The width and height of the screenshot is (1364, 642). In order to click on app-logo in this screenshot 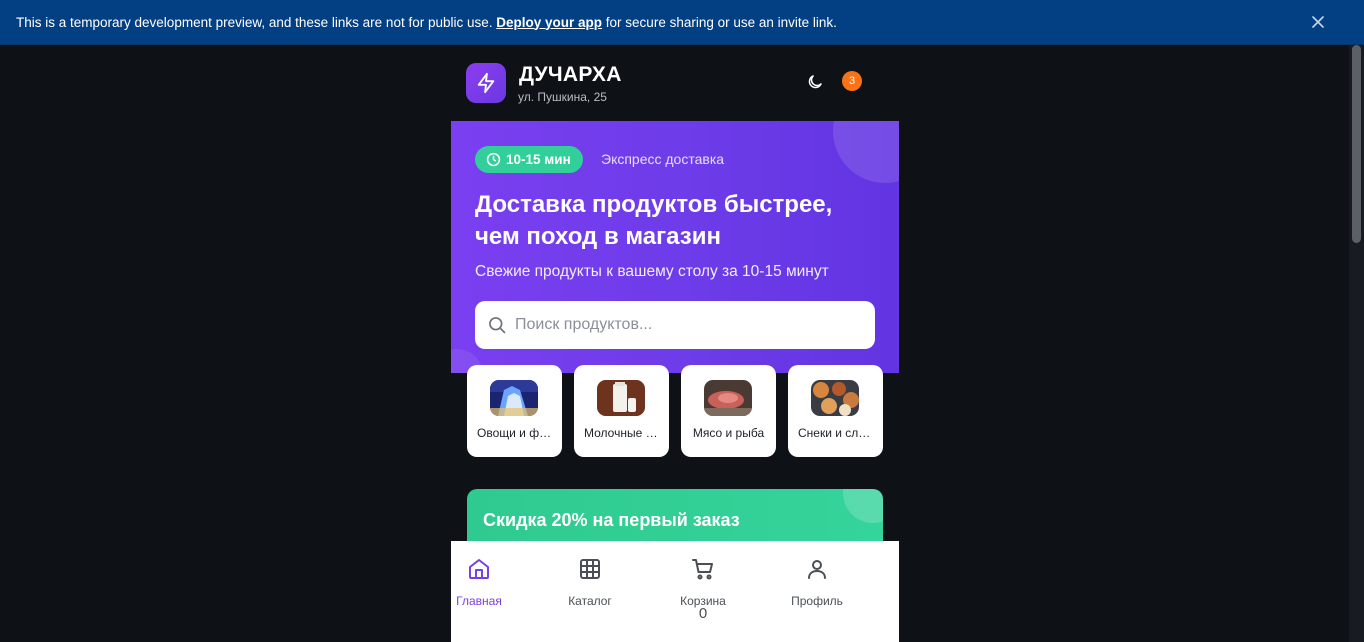, I will do `click(486, 83)`.